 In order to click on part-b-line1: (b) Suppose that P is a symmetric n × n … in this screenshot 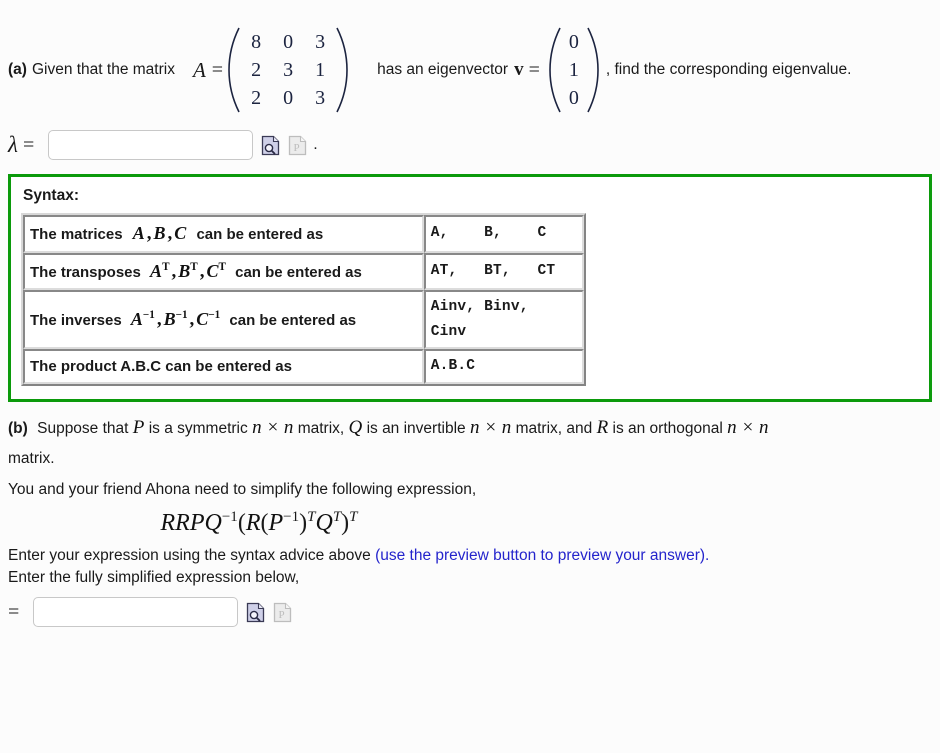, I will do `click(474, 428)`.